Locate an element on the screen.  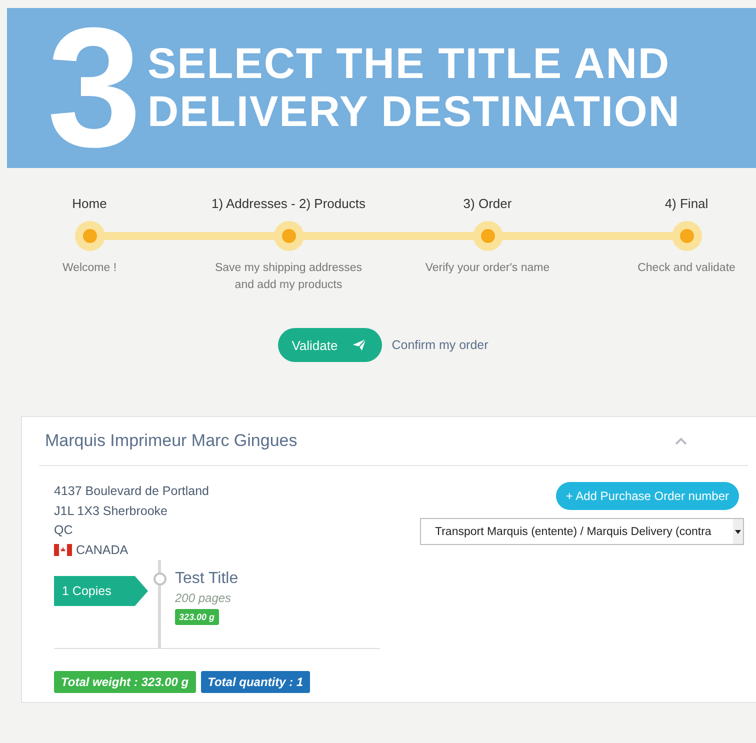
add-po-button: + Add Purchase Order number is located at coordinates (647, 496).